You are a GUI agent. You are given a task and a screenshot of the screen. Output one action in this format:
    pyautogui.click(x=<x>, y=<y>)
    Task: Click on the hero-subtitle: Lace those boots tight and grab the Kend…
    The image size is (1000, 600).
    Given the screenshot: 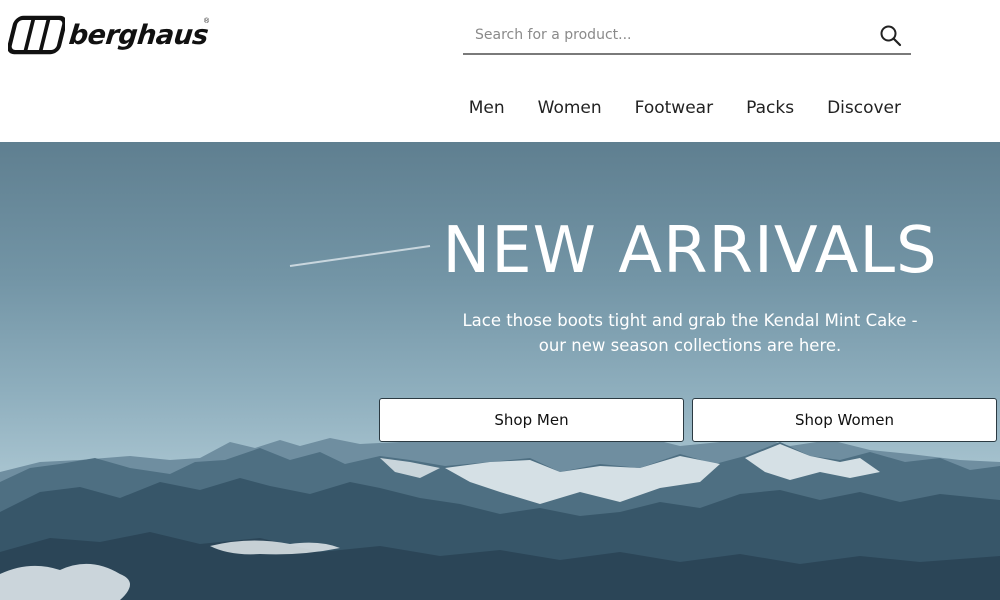 What is the action you would take?
    pyautogui.click(x=690, y=333)
    